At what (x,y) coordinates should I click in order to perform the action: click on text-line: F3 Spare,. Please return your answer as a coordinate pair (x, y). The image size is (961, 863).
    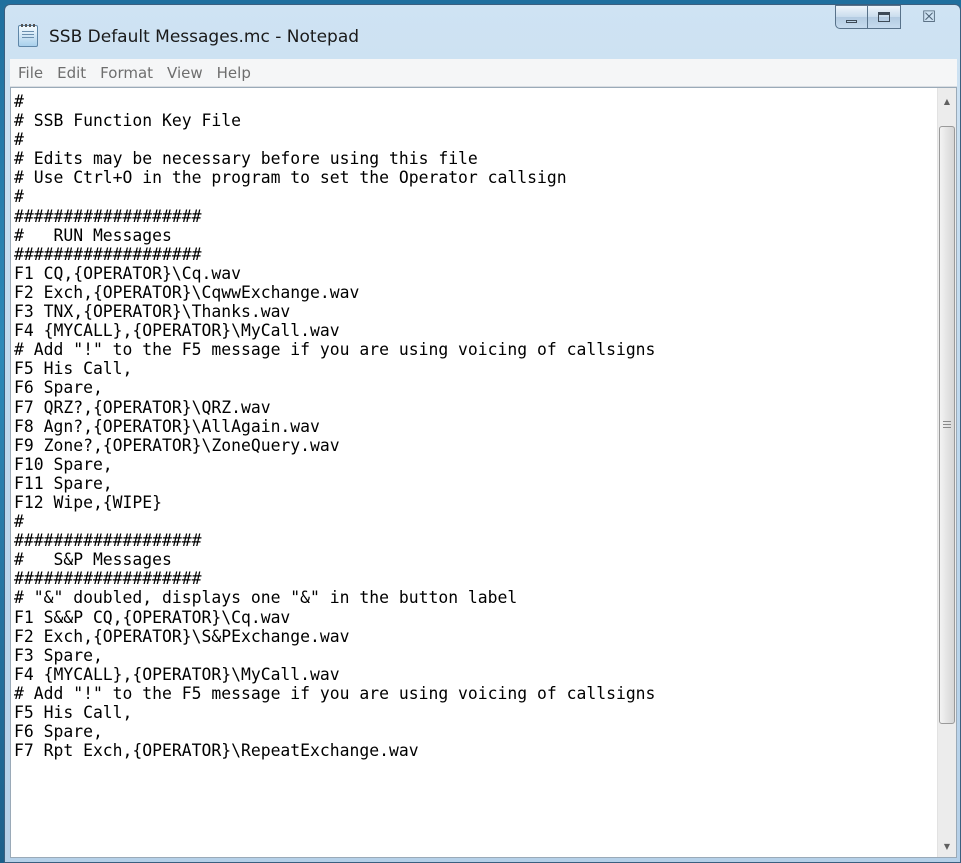
    Looking at the image, I should click on (475, 655).